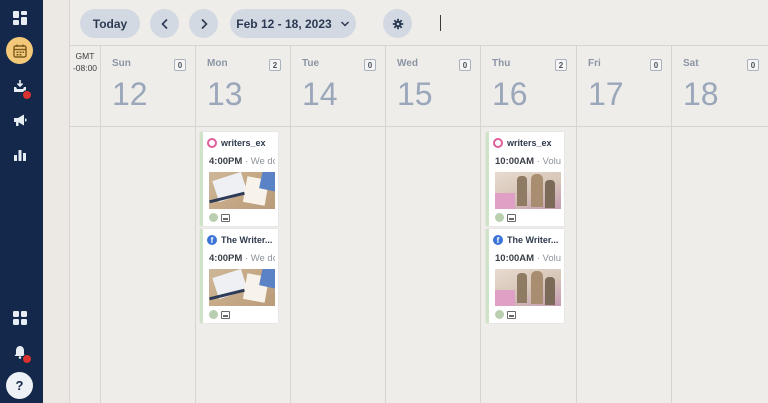 The height and width of the screenshot is (403, 768). I want to click on dashboard-icon, so click(19, 17).